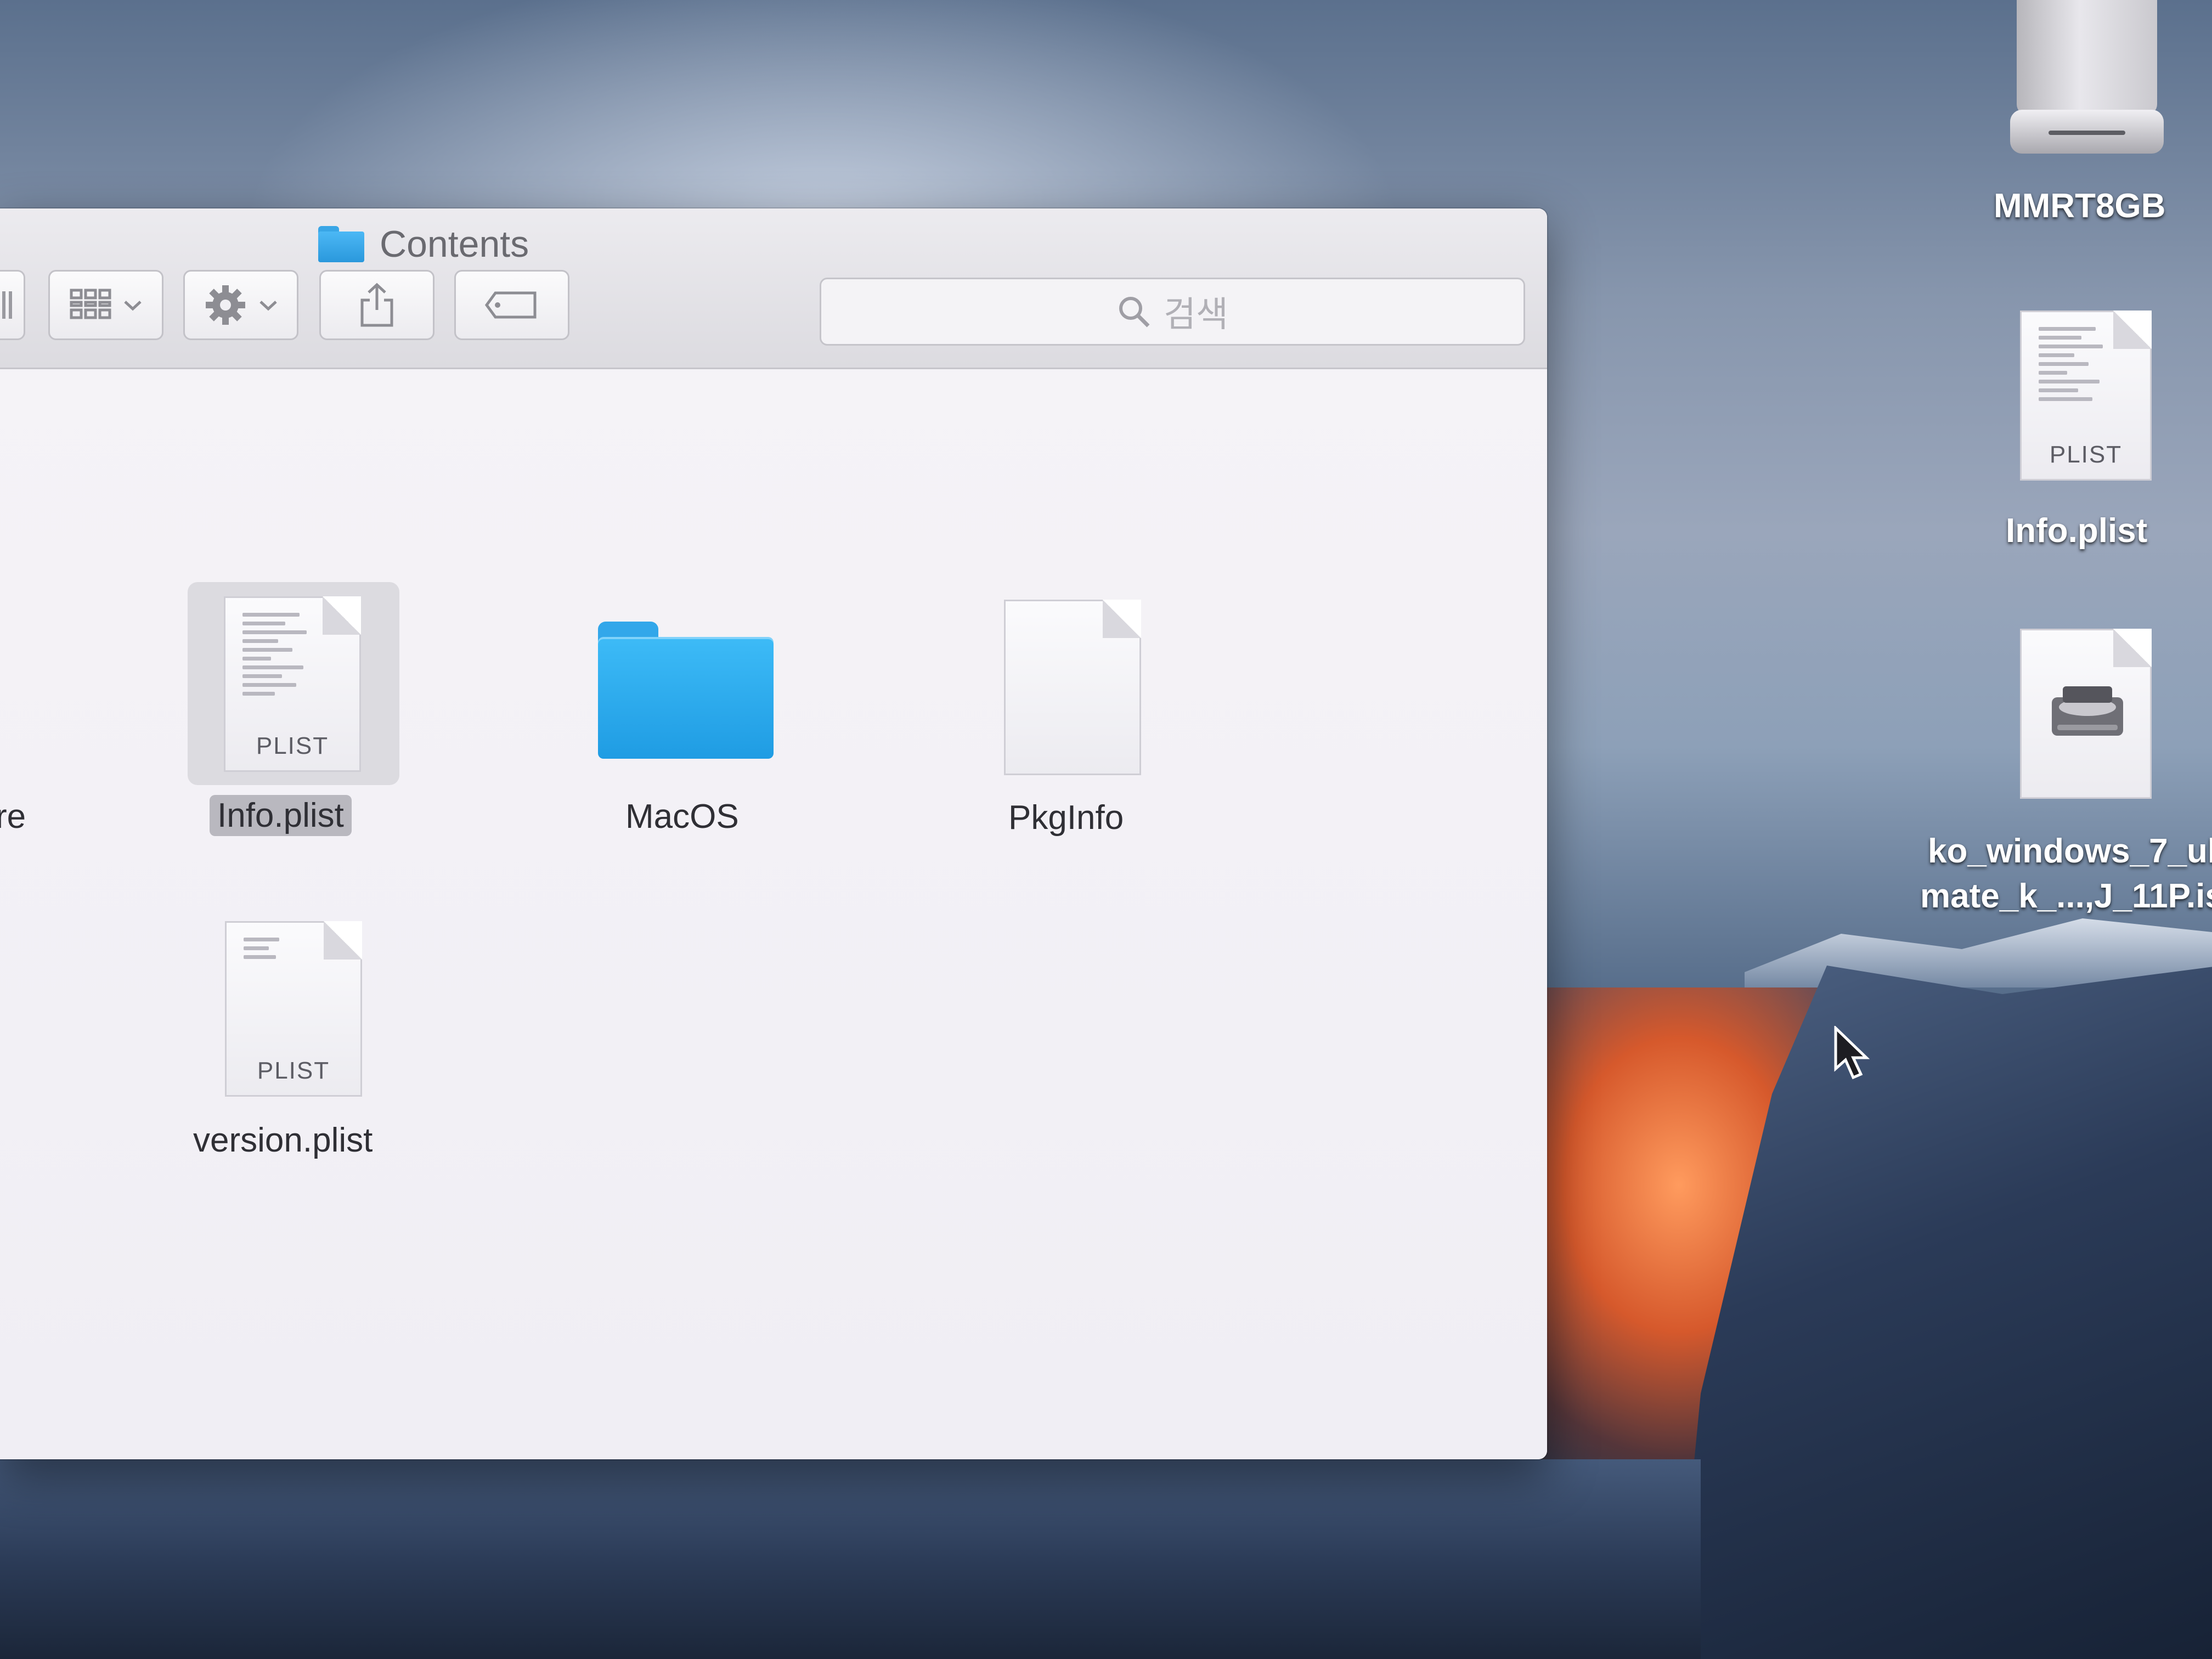 The width and height of the screenshot is (2212, 1659). What do you see at coordinates (283, 1140) in the screenshot?
I see `version-plist-label: version.plist` at bounding box center [283, 1140].